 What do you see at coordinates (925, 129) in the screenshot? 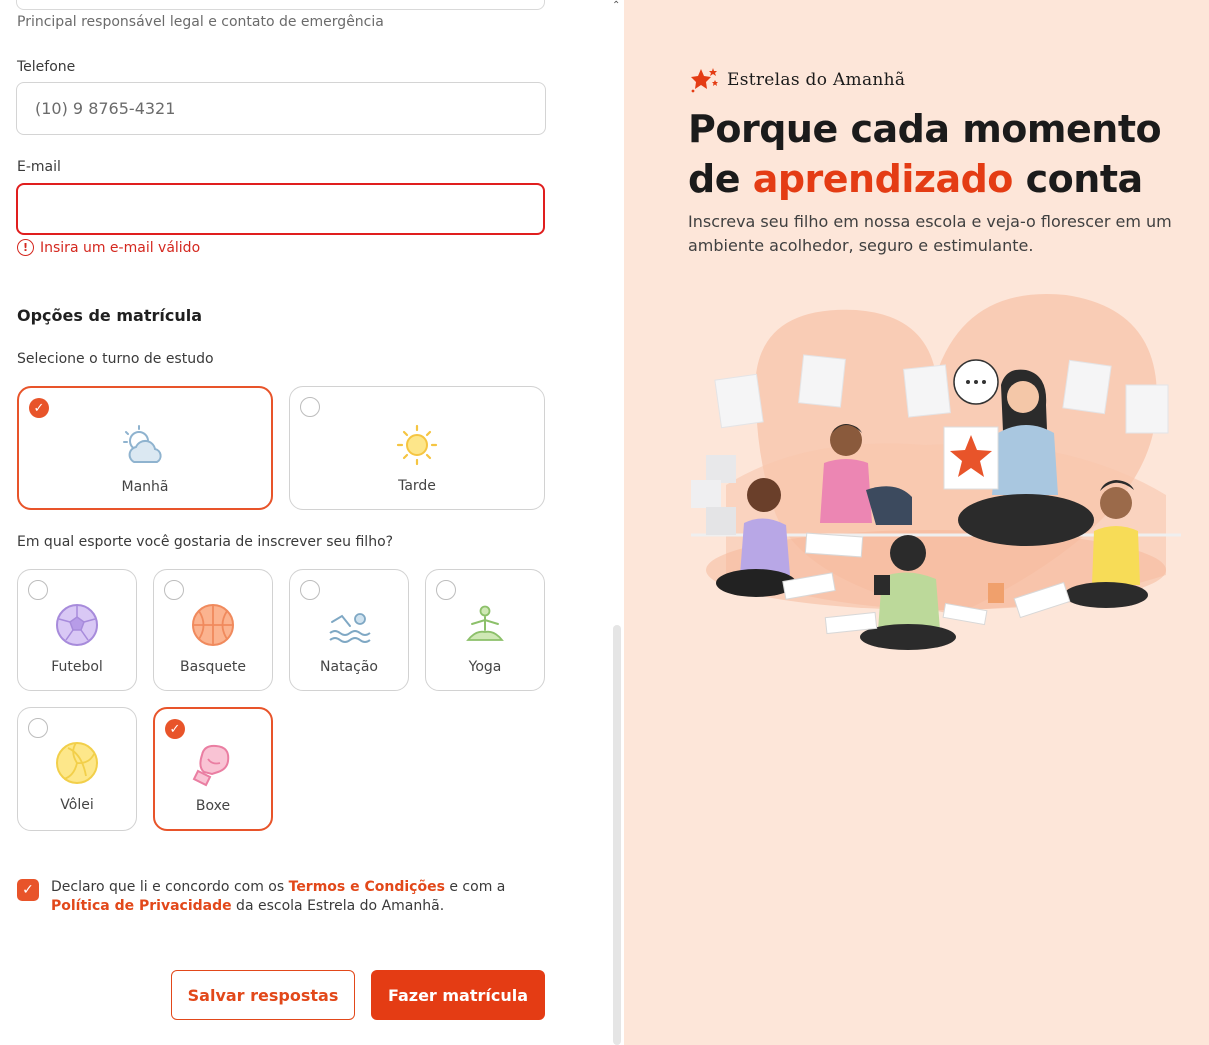
I see `headline-line1: Porque cada momento` at bounding box center [925, 129].